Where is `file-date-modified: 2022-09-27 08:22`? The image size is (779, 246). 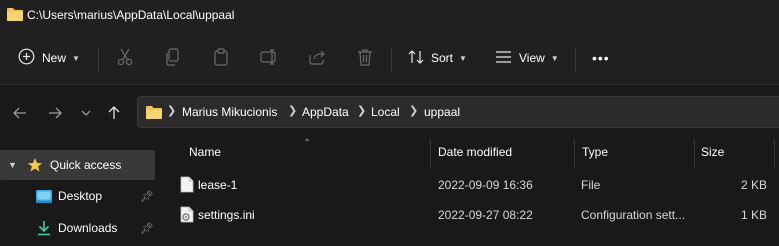
file-date-modified: 2022-09-27 08:22 is located at coordinates (485, 215).